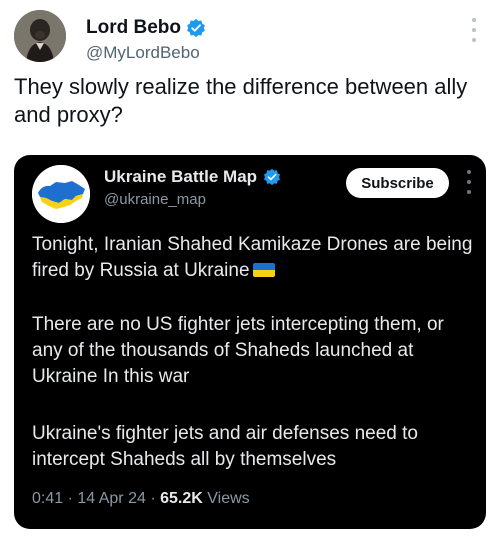 This screenshot has width=501, height=540. I want to click on ukraine-map-logo-icon, so click(61, 194).